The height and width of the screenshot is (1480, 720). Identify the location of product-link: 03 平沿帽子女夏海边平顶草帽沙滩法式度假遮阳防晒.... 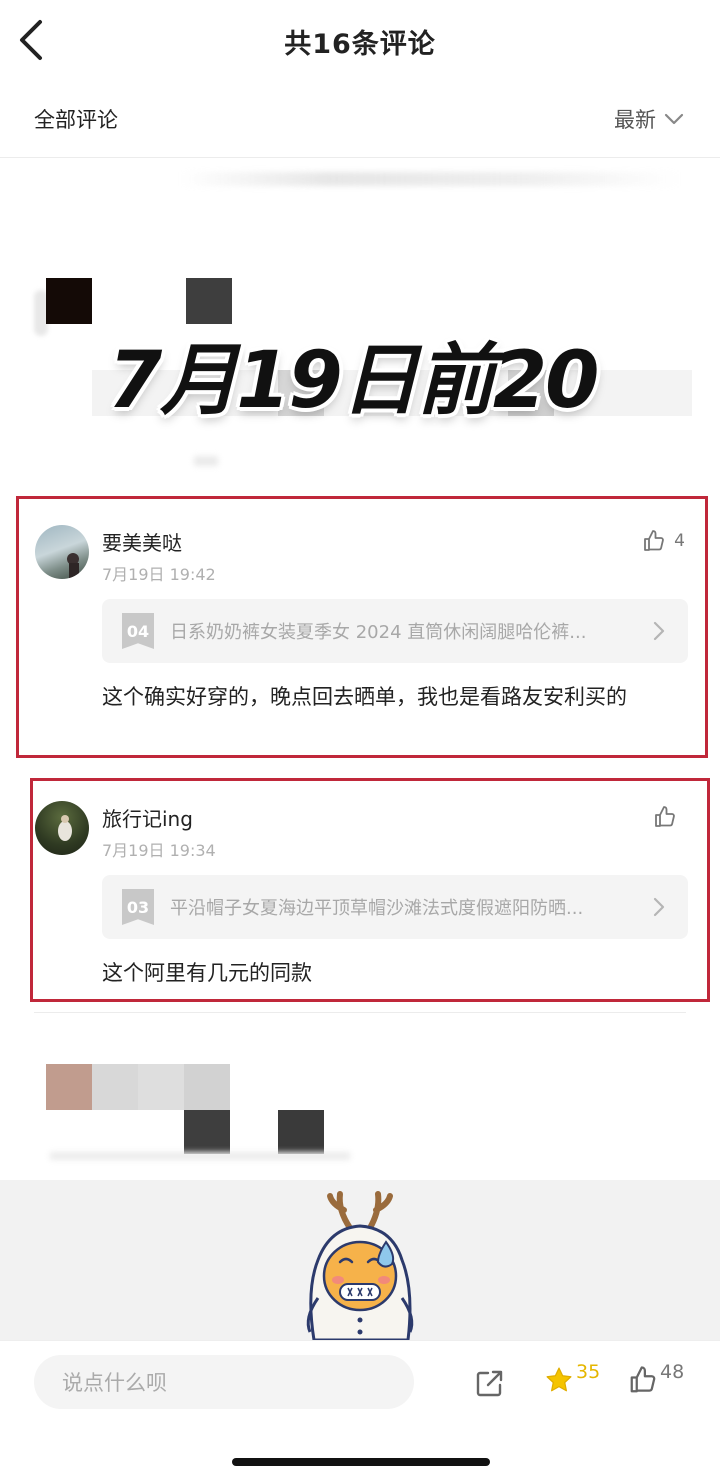
(395, 907).